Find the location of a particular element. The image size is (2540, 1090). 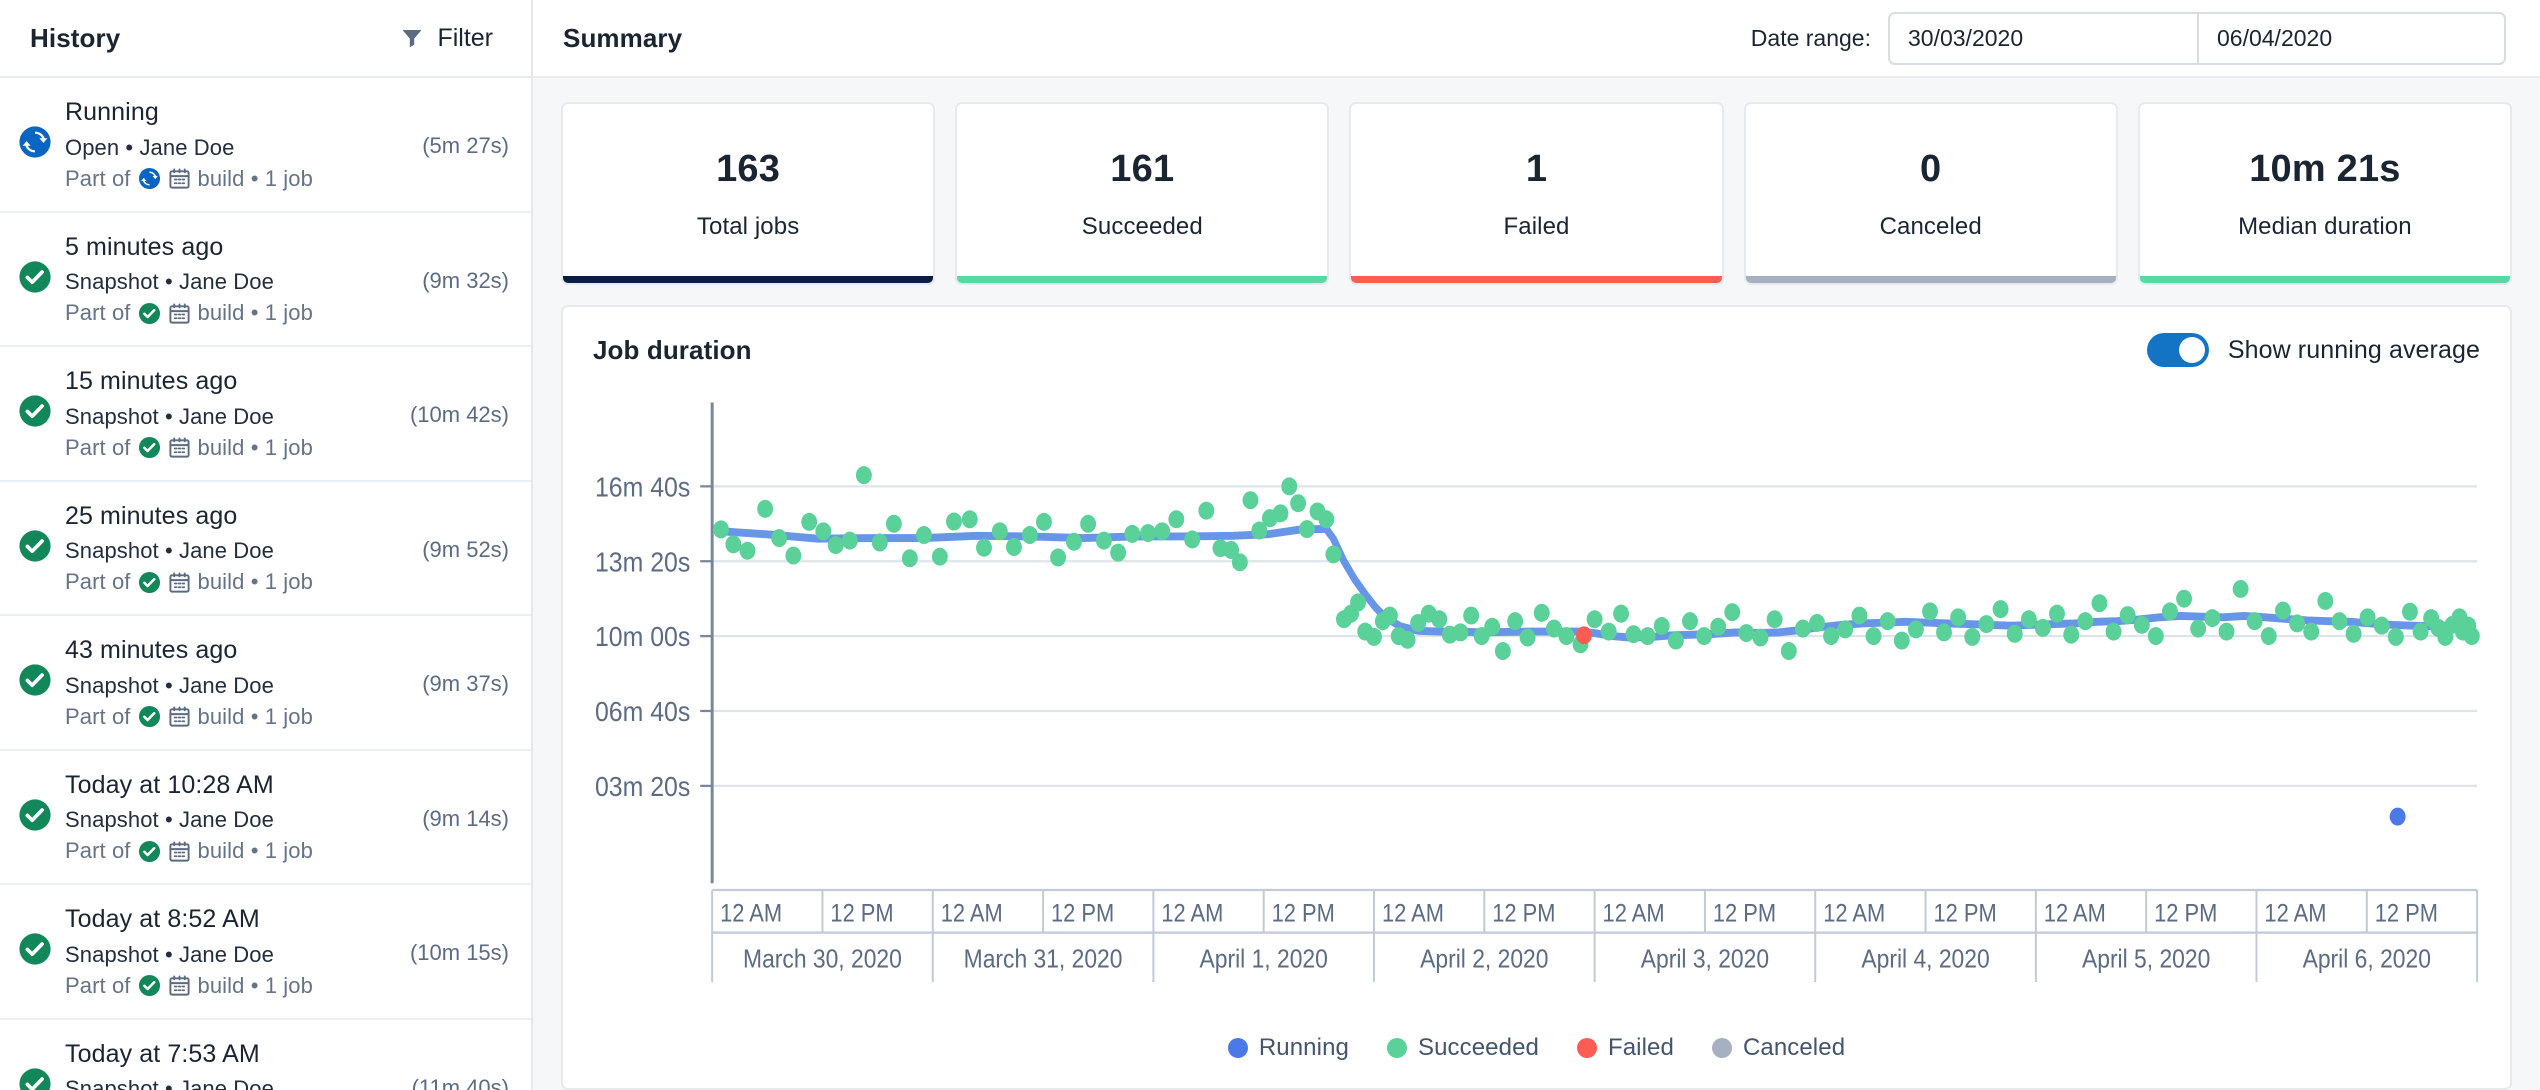

legend-item: Failed is located at coordinates (1625, 1048).